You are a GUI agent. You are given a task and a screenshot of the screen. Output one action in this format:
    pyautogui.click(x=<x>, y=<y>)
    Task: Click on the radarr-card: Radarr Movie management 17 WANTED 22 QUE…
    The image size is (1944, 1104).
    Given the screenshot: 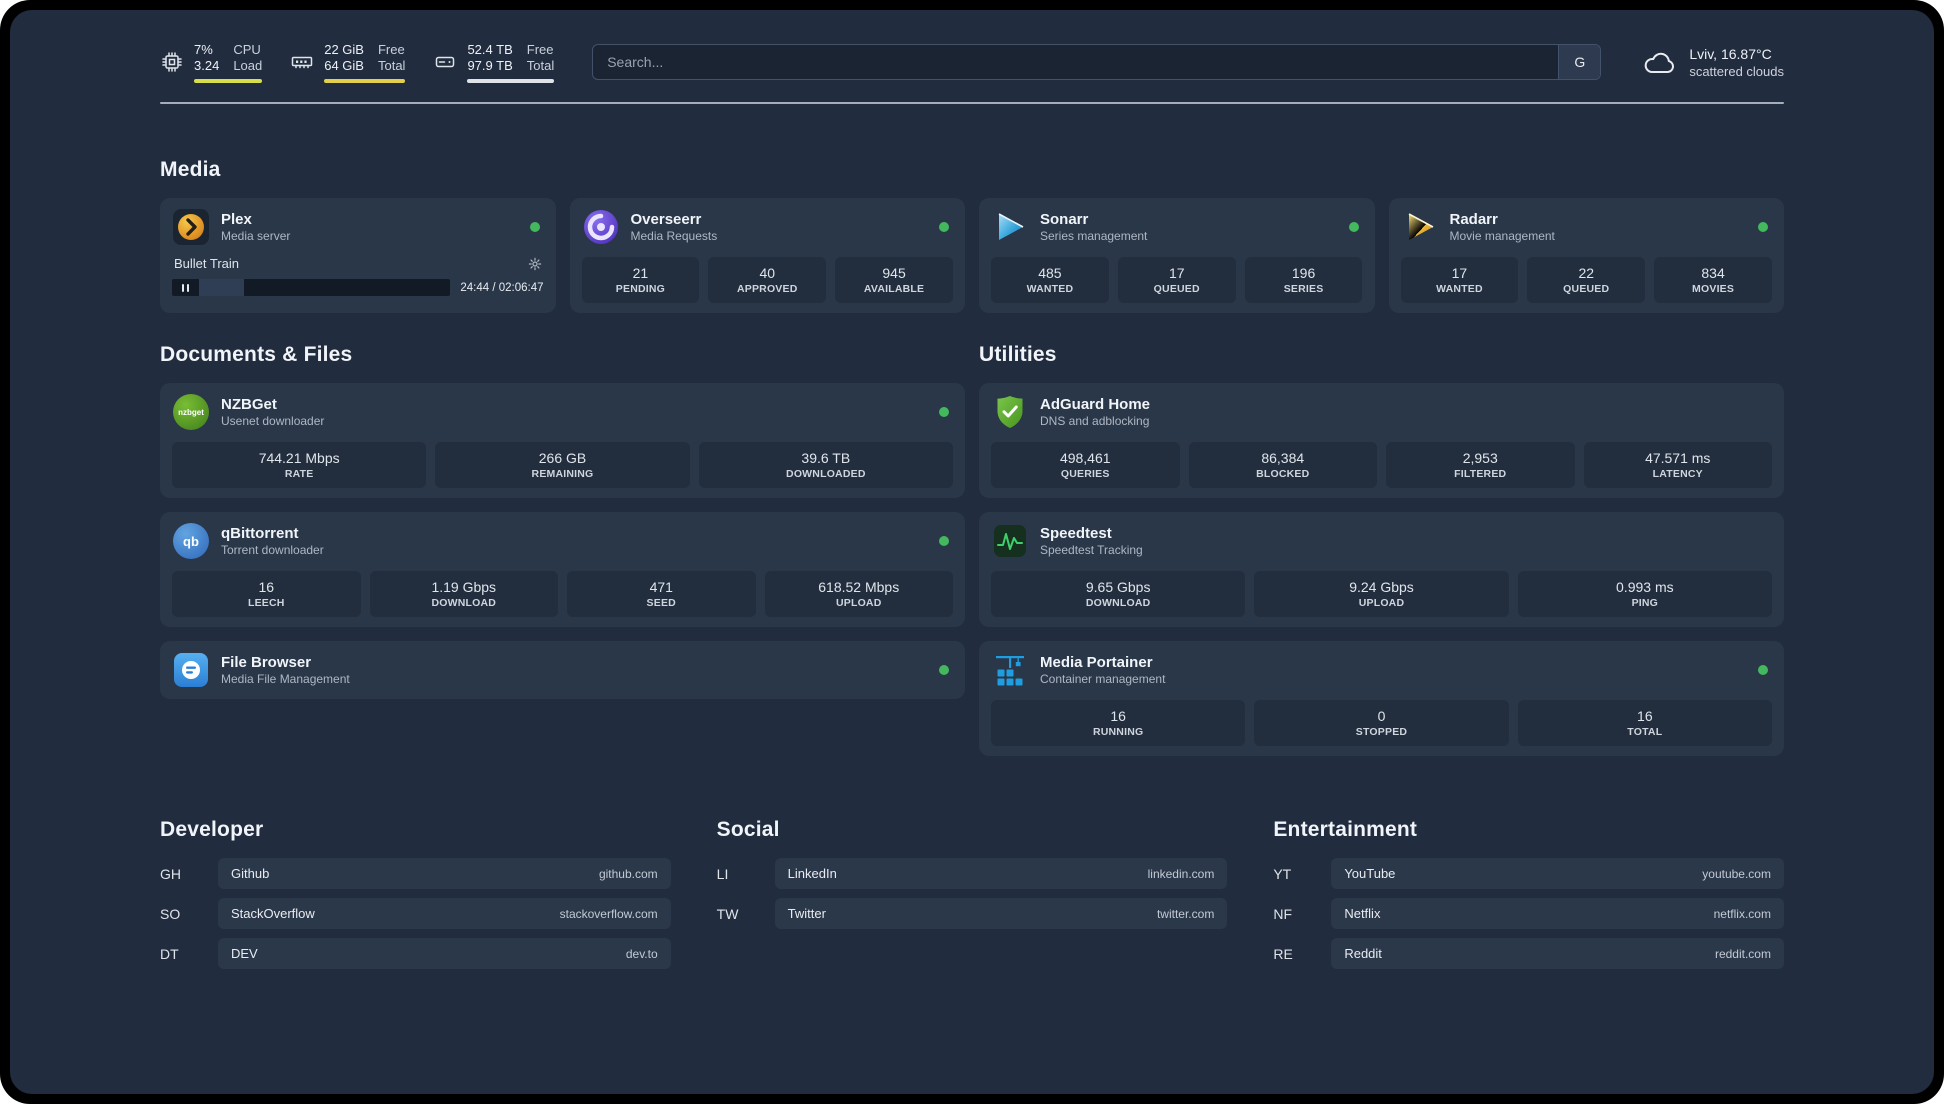 What is the action you would take?
    pyautogui.click(x=1586, y=255)
    